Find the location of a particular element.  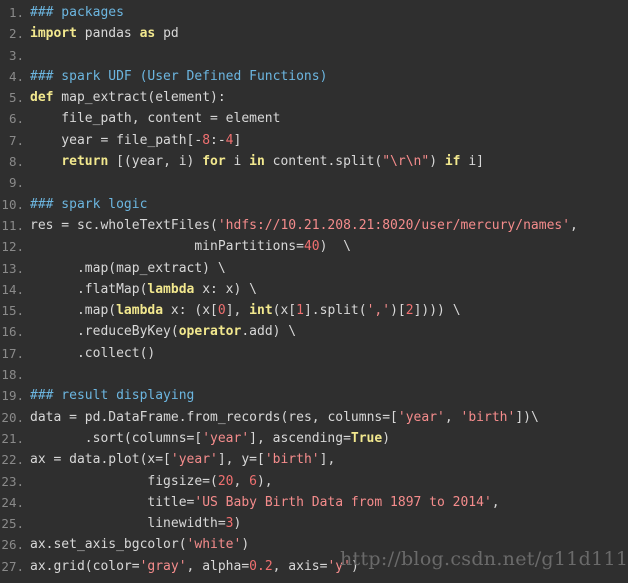

code-line-content: .sort(columns=['year'], ascending=True) is located at coordinates (329, 438).